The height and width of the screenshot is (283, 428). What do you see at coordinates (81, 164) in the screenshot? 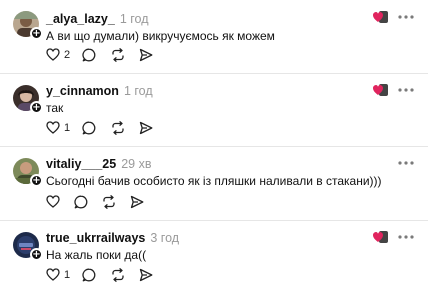
I see `username-link: vitaliy___25` at bounding box center [81, 164].